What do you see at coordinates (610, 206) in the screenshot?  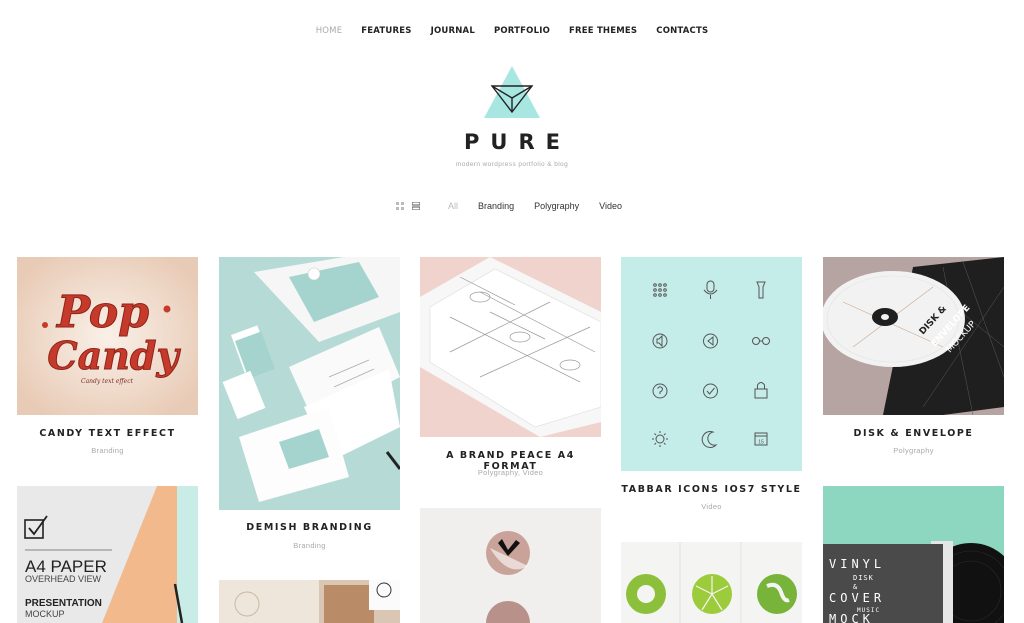 I see `filter-video: Video` at bounding box center [610, 206].